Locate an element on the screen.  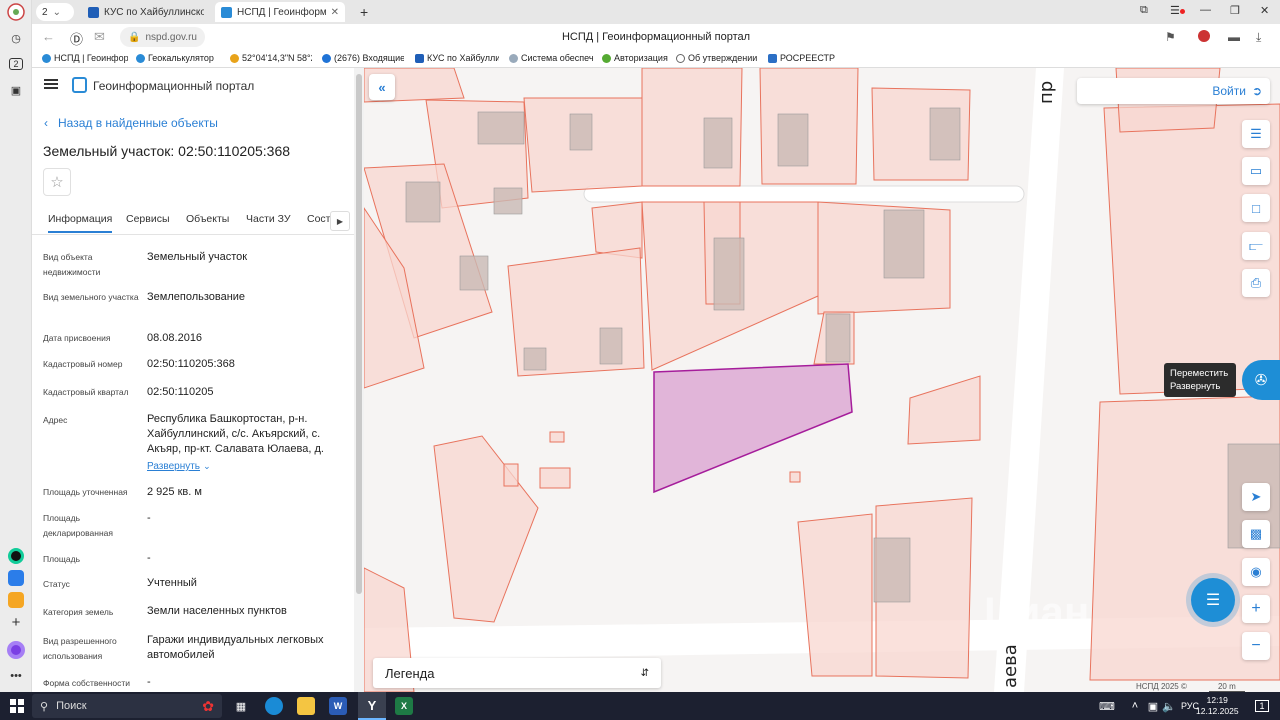
scale-bar: 20 m is located at coordinates (1226, 687).